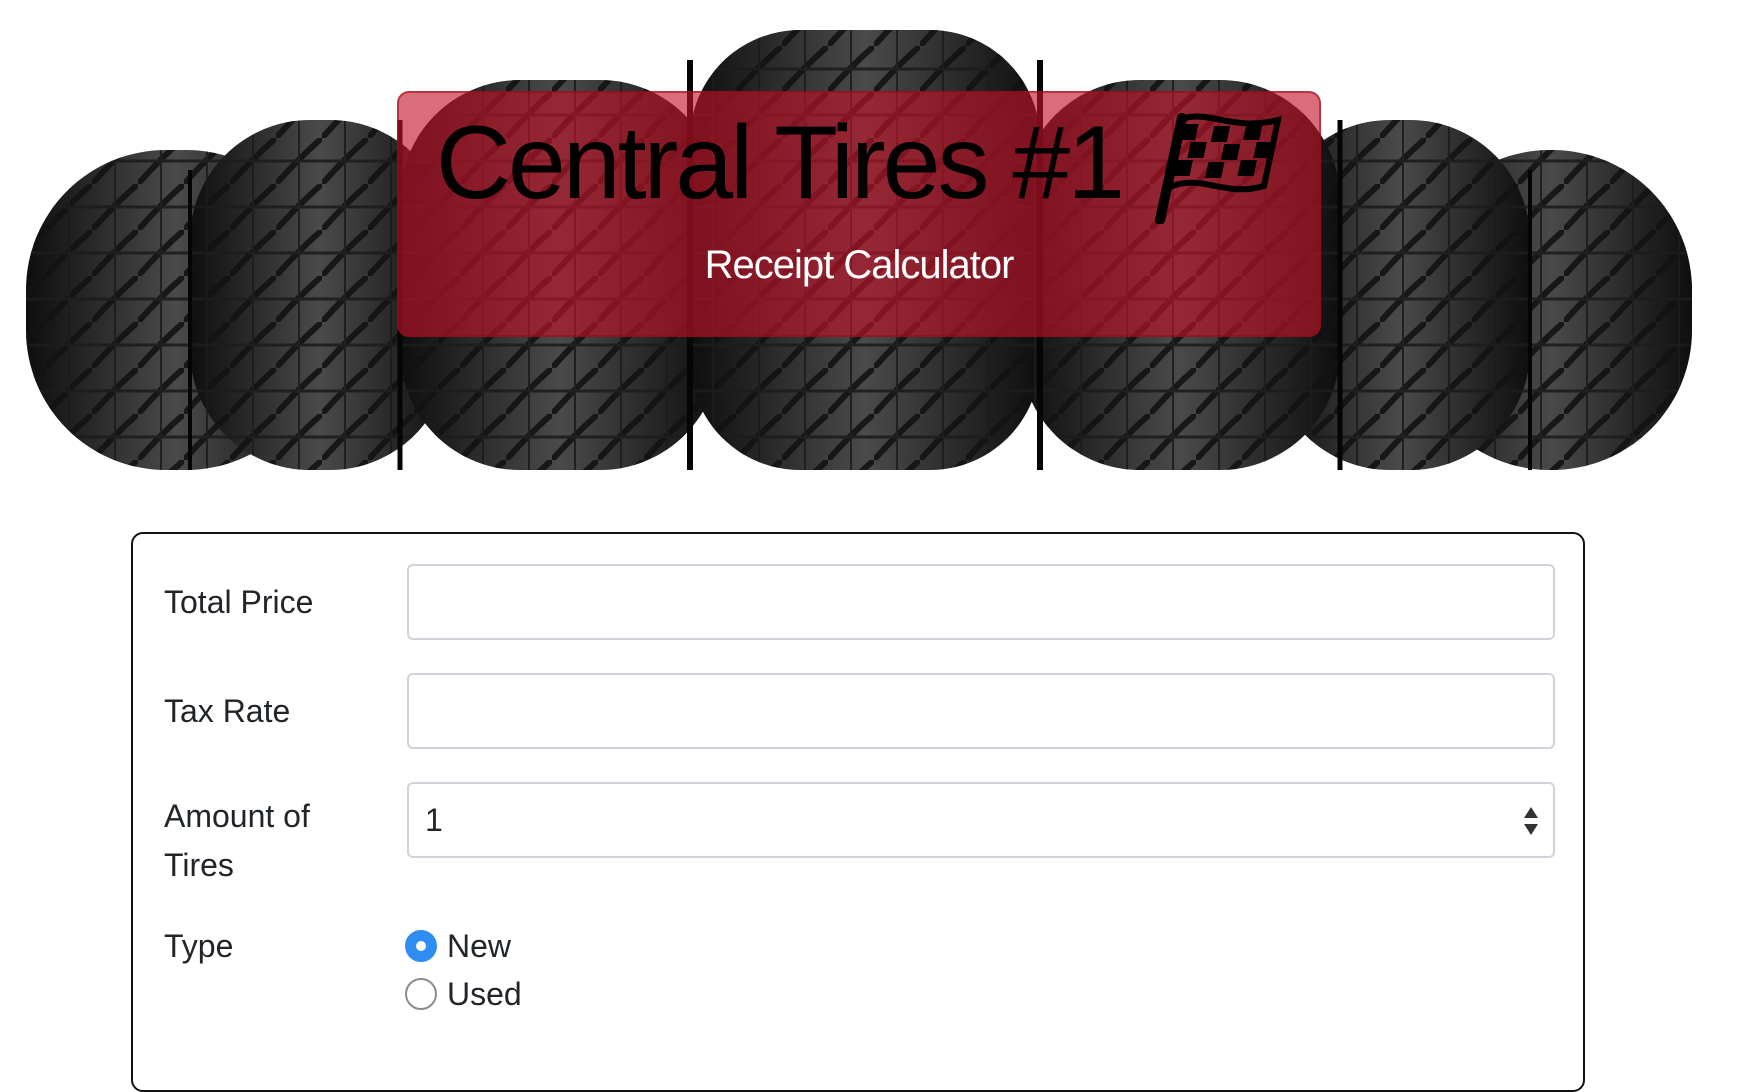 Image resolution: width=1738 pixels, height=1092 pixels. I want to click on total-price-label: Total Price, so click(239, 602).